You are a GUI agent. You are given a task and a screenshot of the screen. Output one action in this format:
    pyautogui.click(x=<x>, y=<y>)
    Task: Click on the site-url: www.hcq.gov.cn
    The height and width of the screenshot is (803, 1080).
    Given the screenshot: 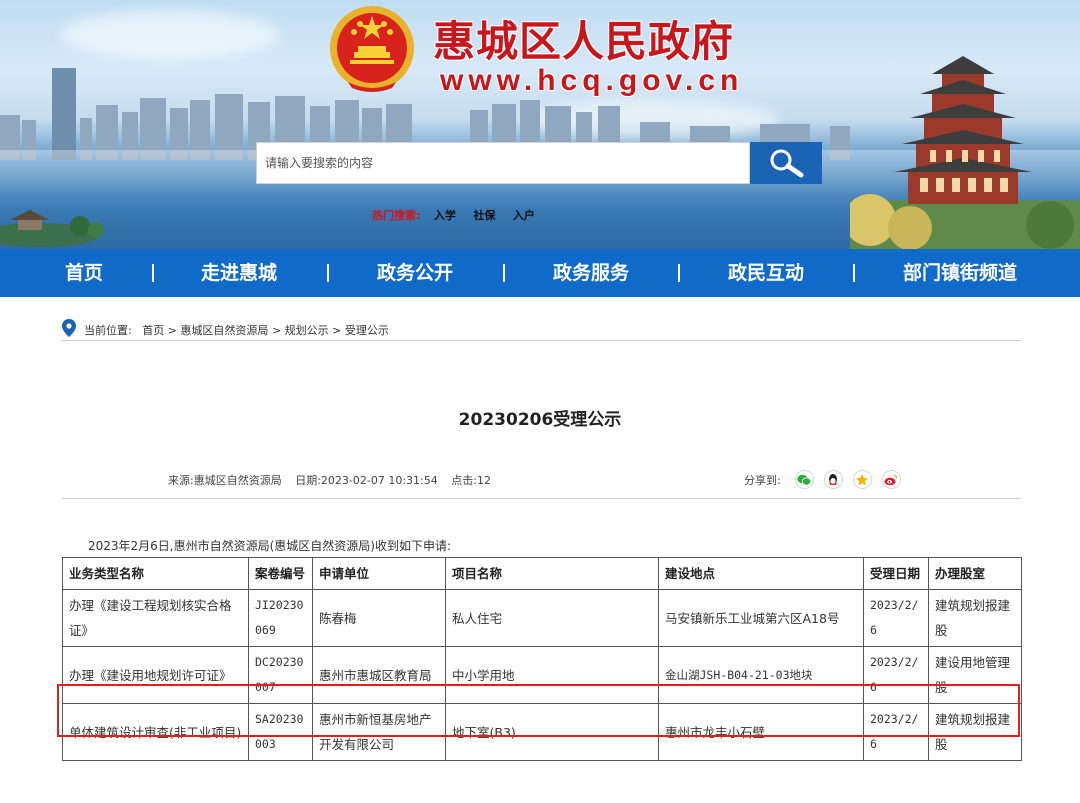 What is the action you would take?
    pyautogui.click(x=592, y=80)
    